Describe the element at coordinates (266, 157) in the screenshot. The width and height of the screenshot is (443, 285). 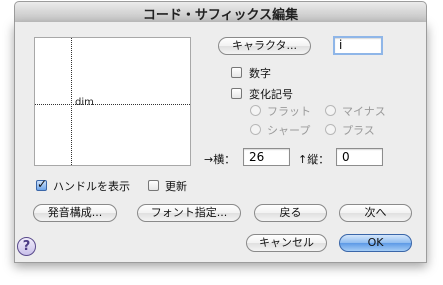
I see `horizontal-offset-field: 26` at that location.